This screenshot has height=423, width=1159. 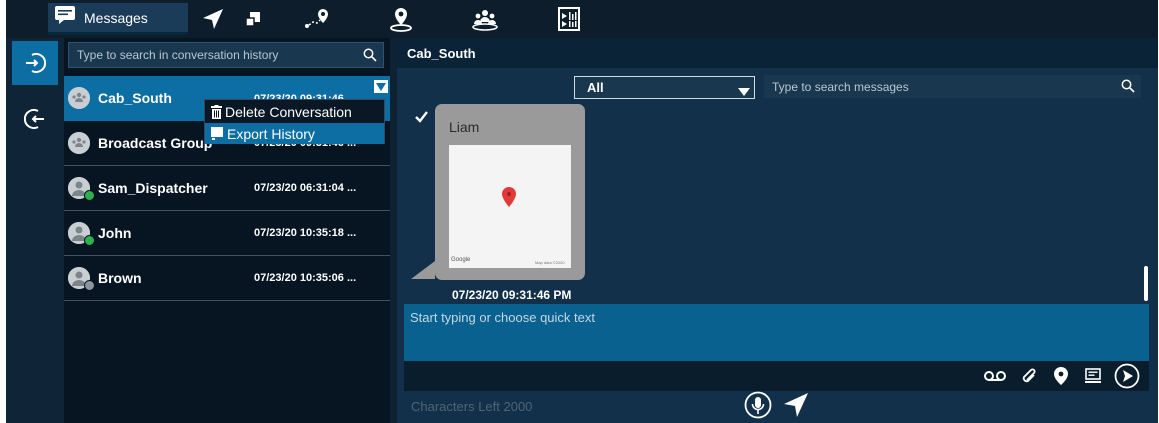 What do you see at coordinates (35, 230) in the screenshot?
I see `left-rail` at bounding box center [35, 230].